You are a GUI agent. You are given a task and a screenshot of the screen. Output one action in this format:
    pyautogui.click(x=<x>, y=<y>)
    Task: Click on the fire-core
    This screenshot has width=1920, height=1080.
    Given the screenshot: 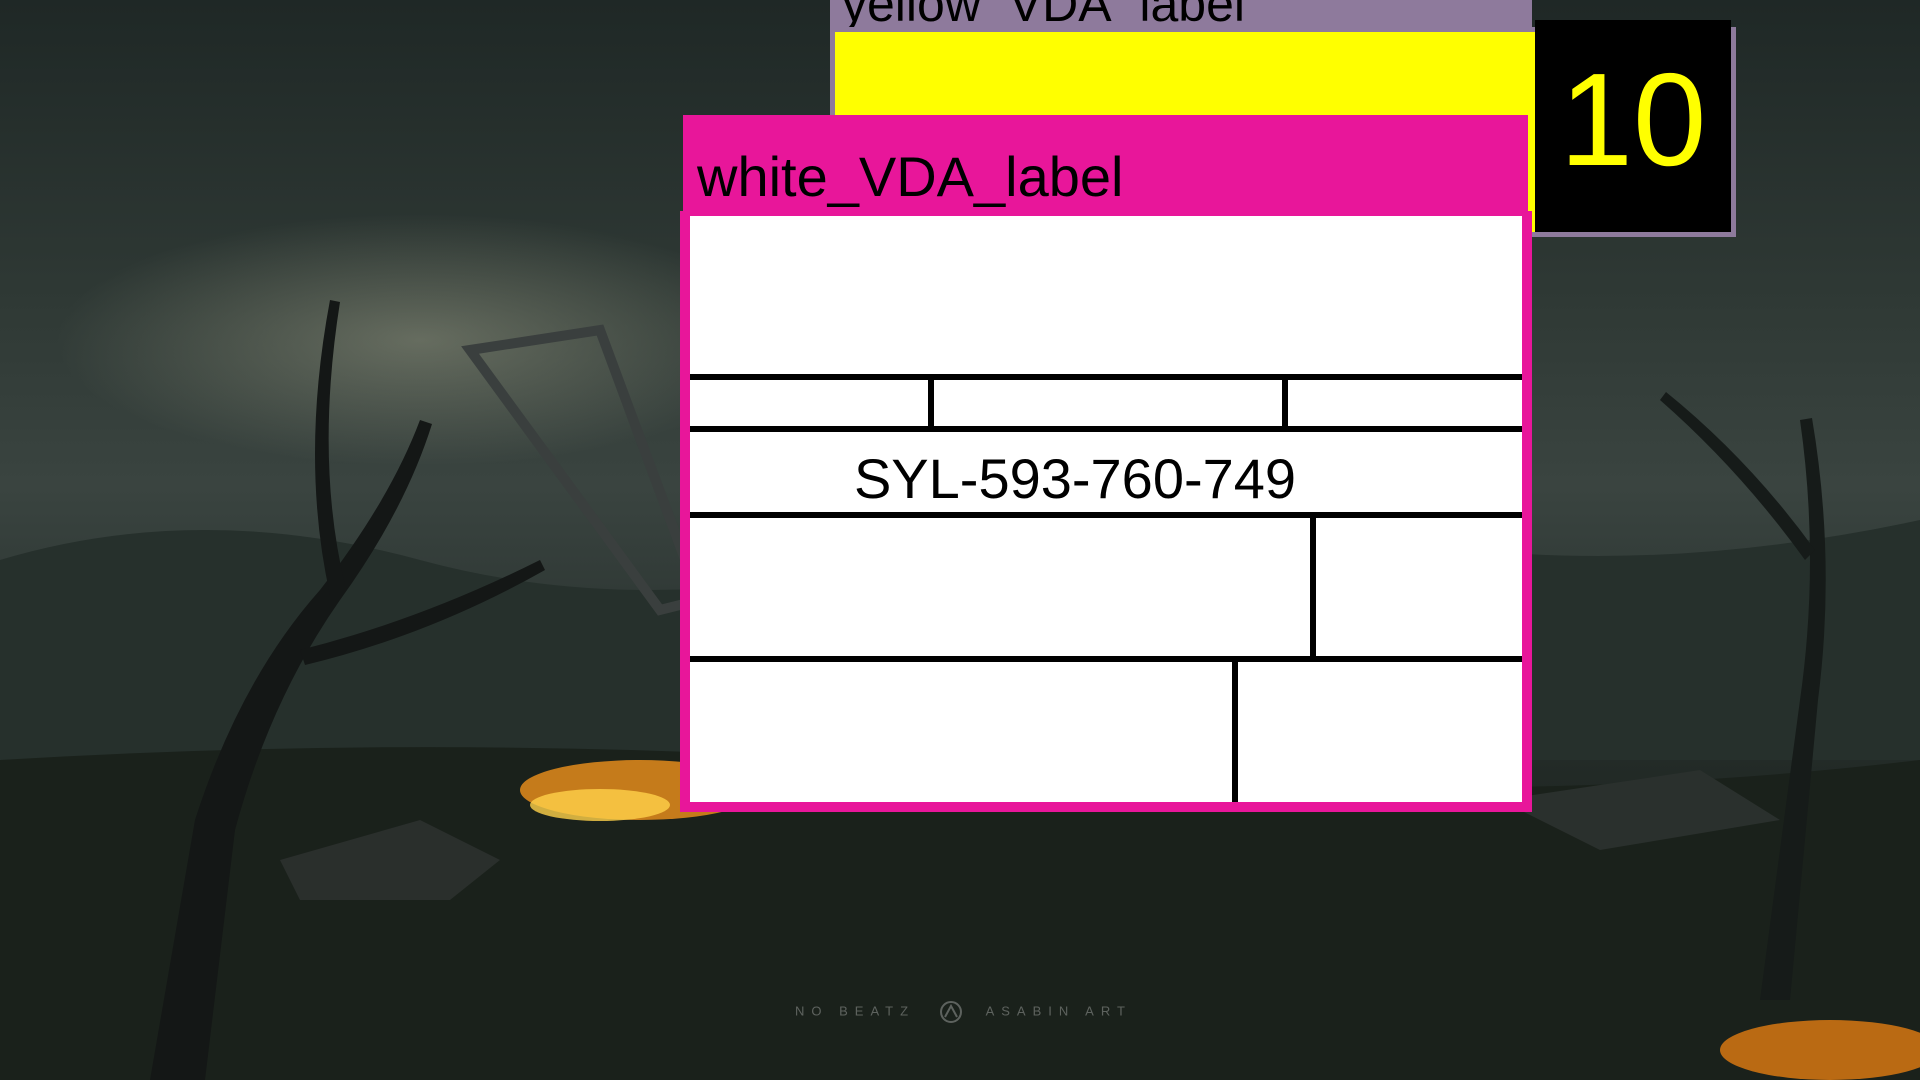 What is the action you would take?
    pyautogui.click(x=600, y=805)
    